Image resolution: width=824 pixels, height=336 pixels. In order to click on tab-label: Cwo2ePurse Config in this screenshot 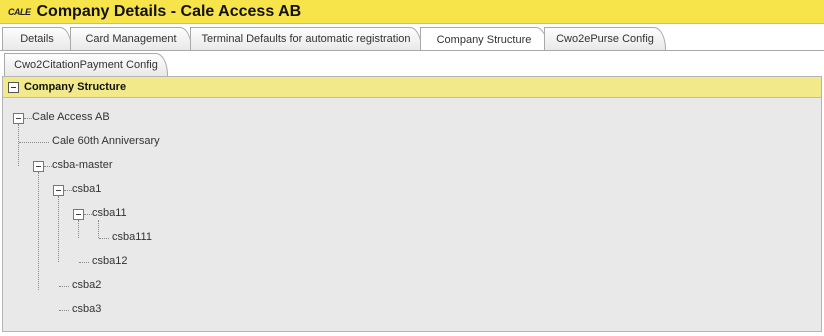, I will do `click(605, 39)`.